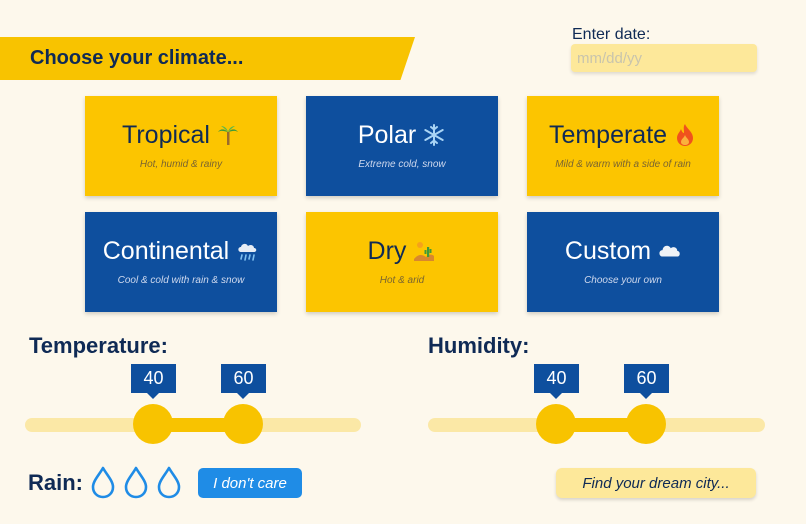 This screenshot has width=806, height=524. What do you see at coordinates (664, 58) in the screenshot?
I see `date-input` at bounding box center [664, 58].